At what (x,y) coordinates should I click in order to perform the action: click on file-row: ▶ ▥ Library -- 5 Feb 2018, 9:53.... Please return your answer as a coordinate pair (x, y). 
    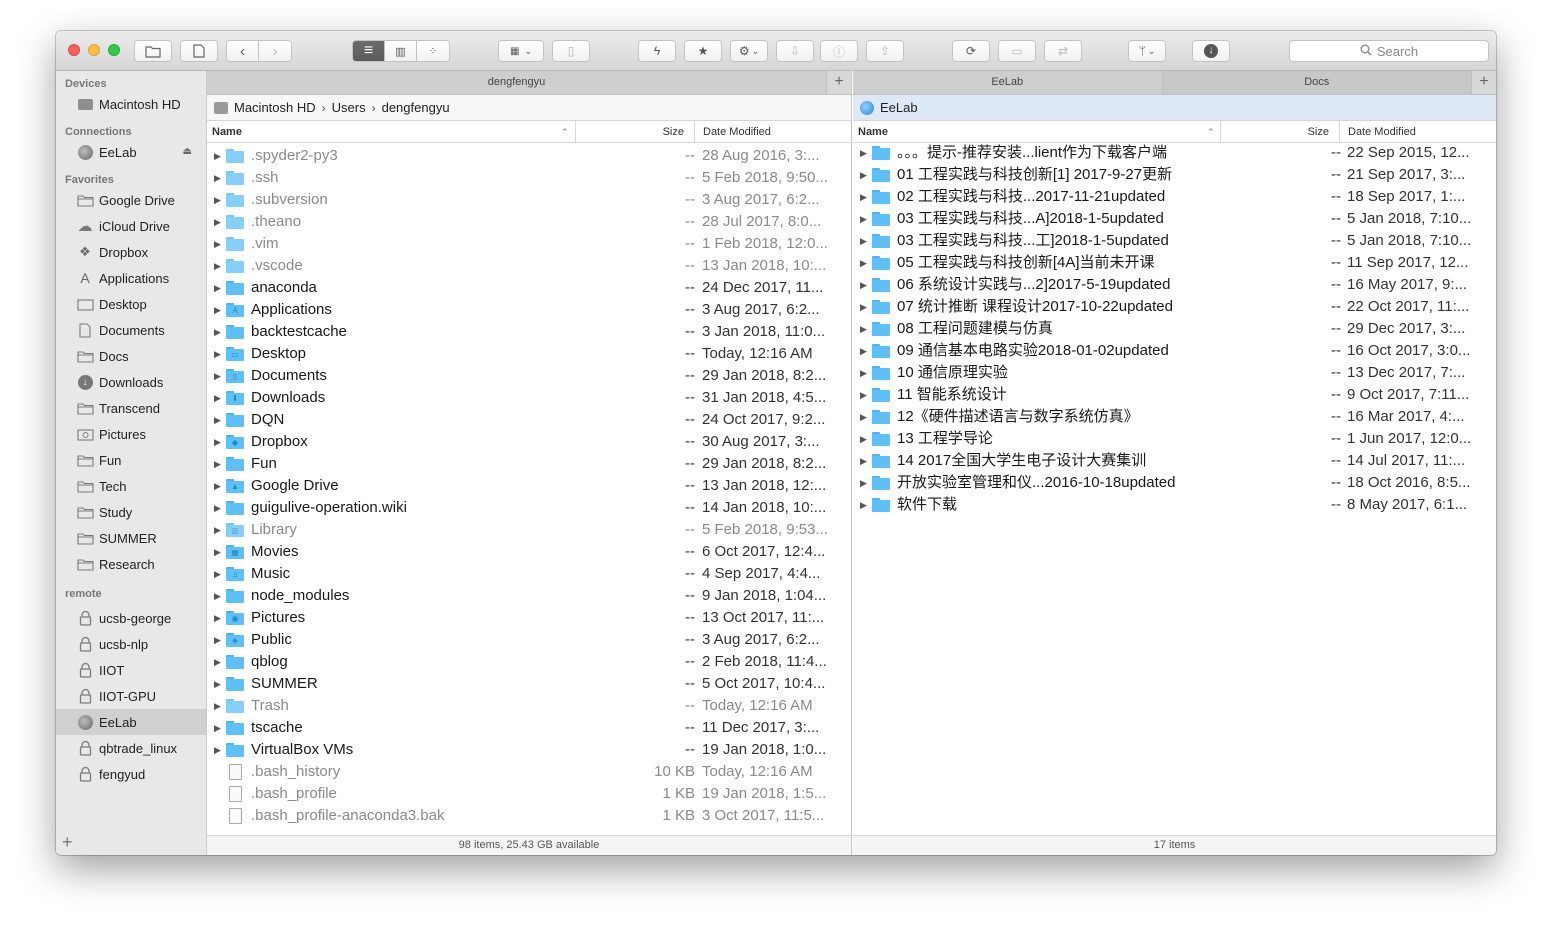
    Looking at the image, I should click on (529, 530).